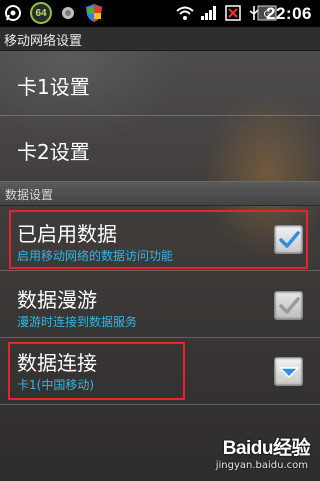 The image size is (320, 481). I want to click on data-roaming-checkbox, so click(288, 305).